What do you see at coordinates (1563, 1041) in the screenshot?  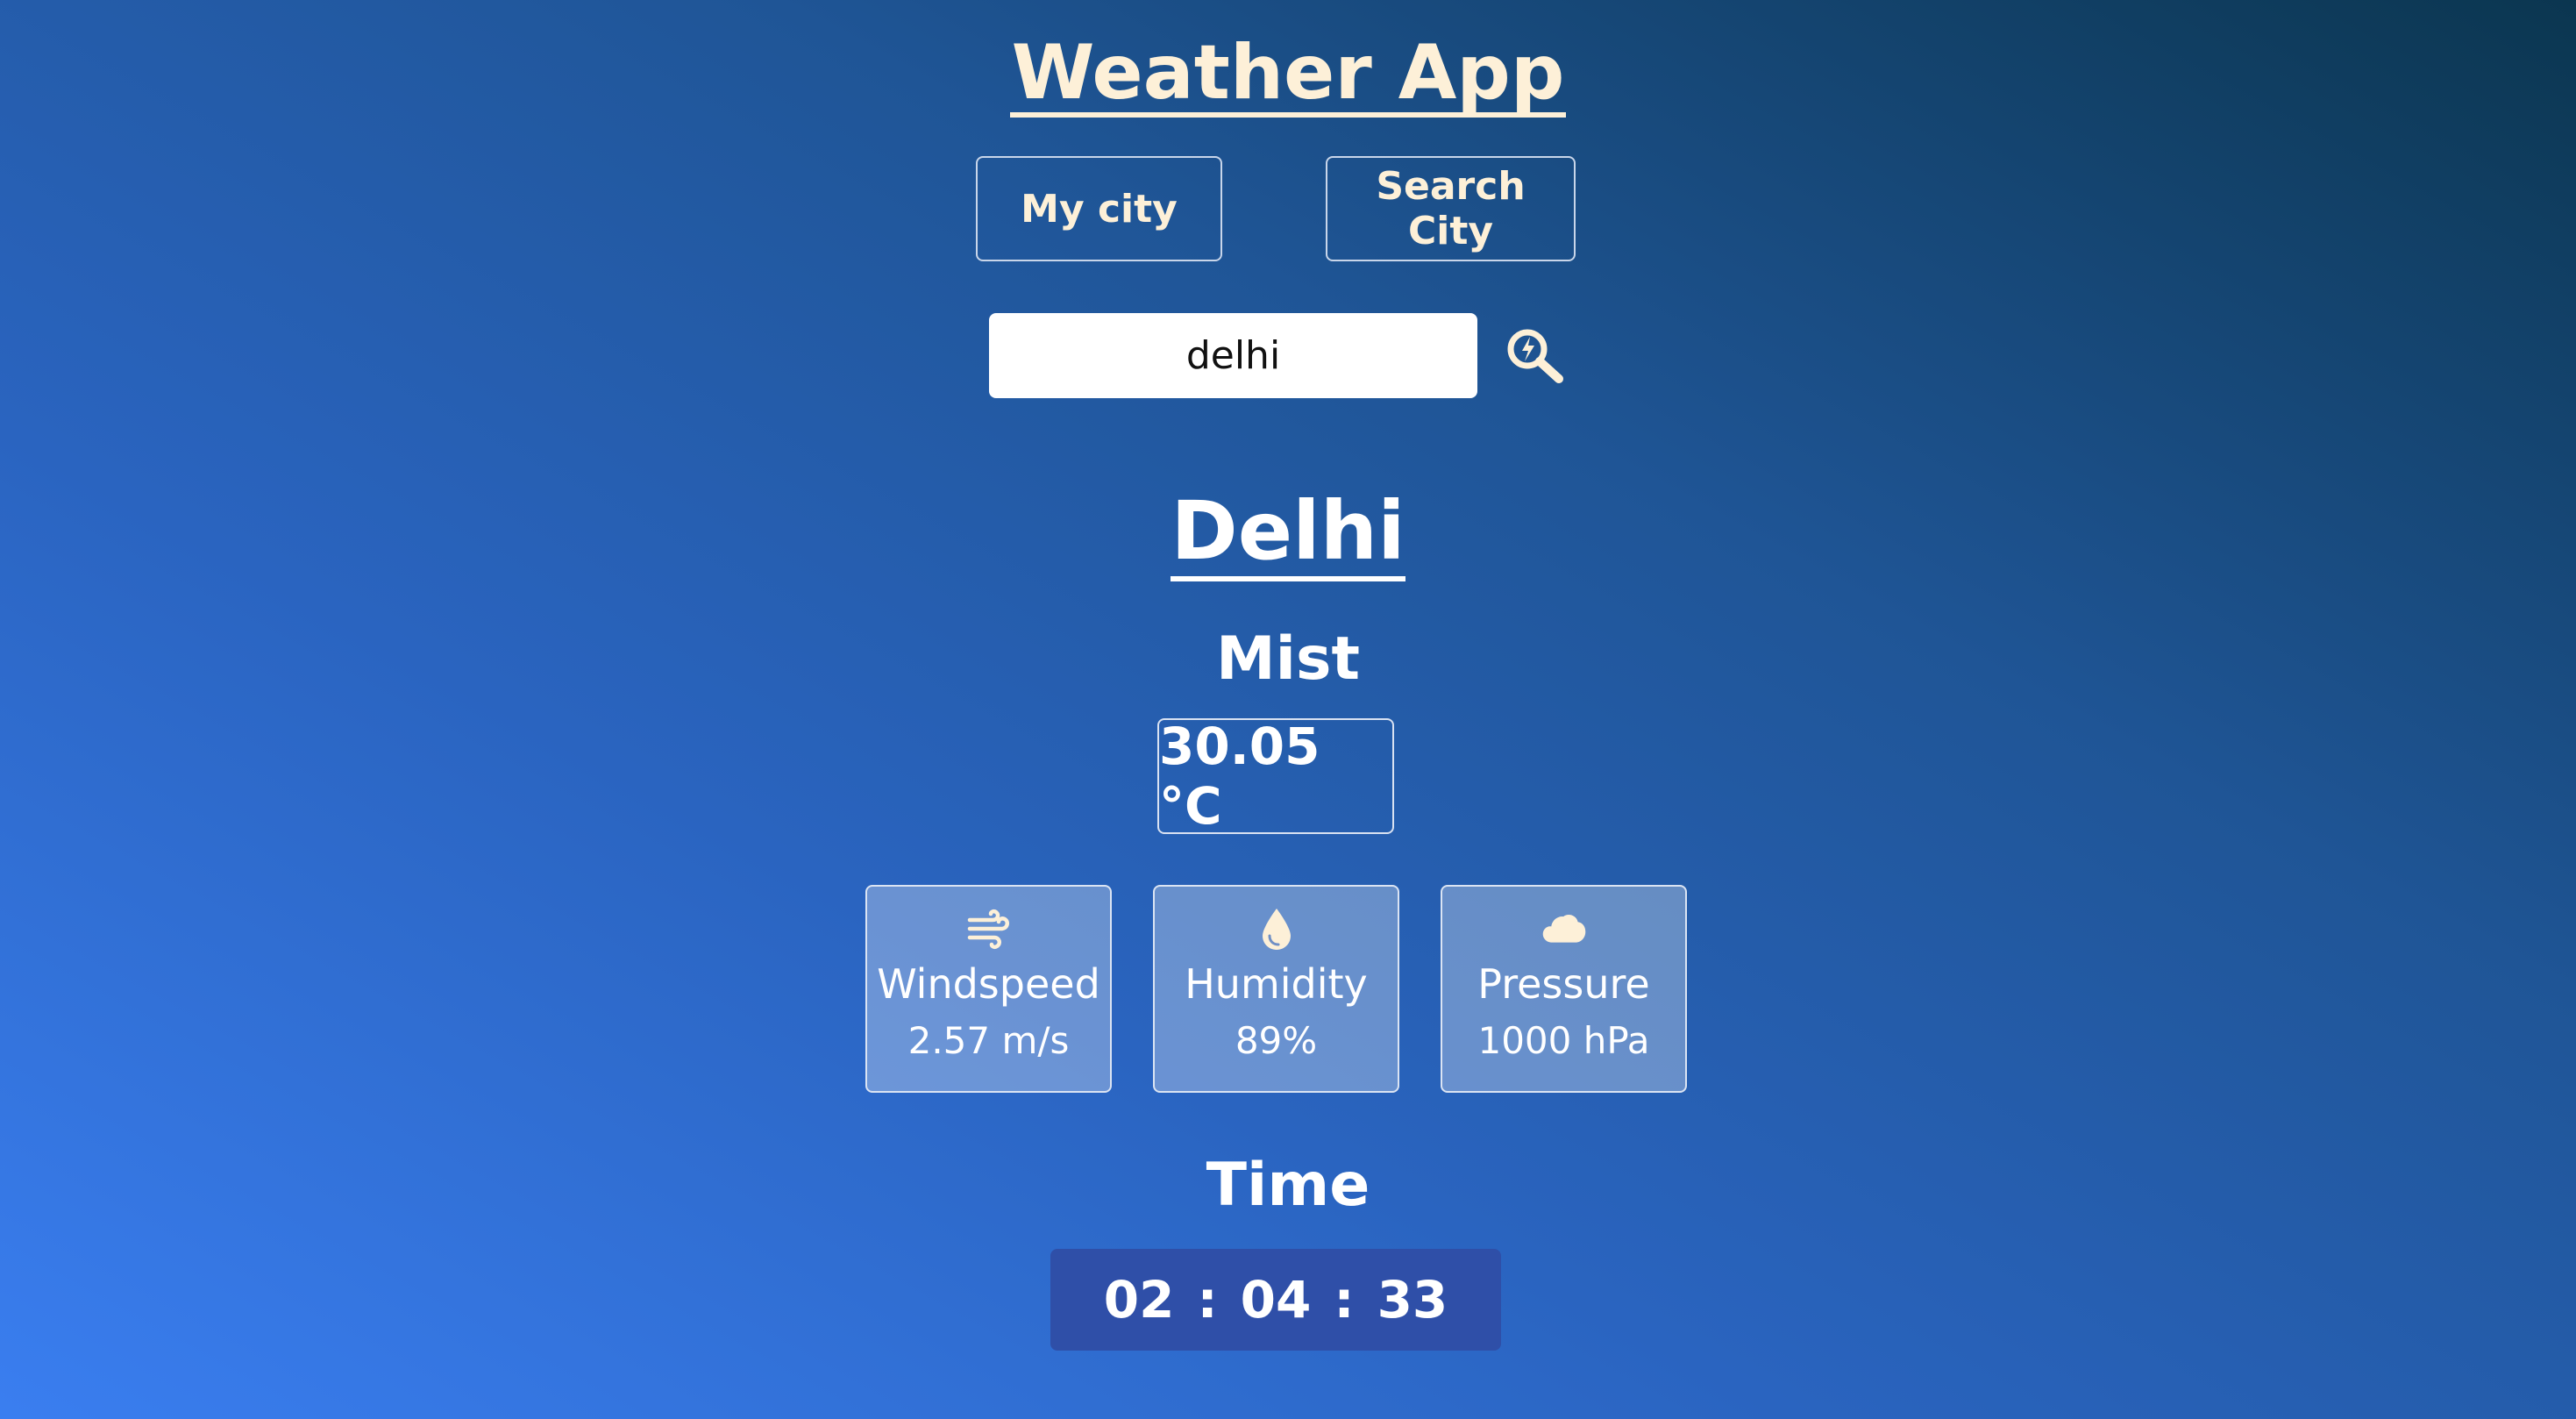 I see `pressure-value: 1000 hPa` at bounding box center [1563, 1041].